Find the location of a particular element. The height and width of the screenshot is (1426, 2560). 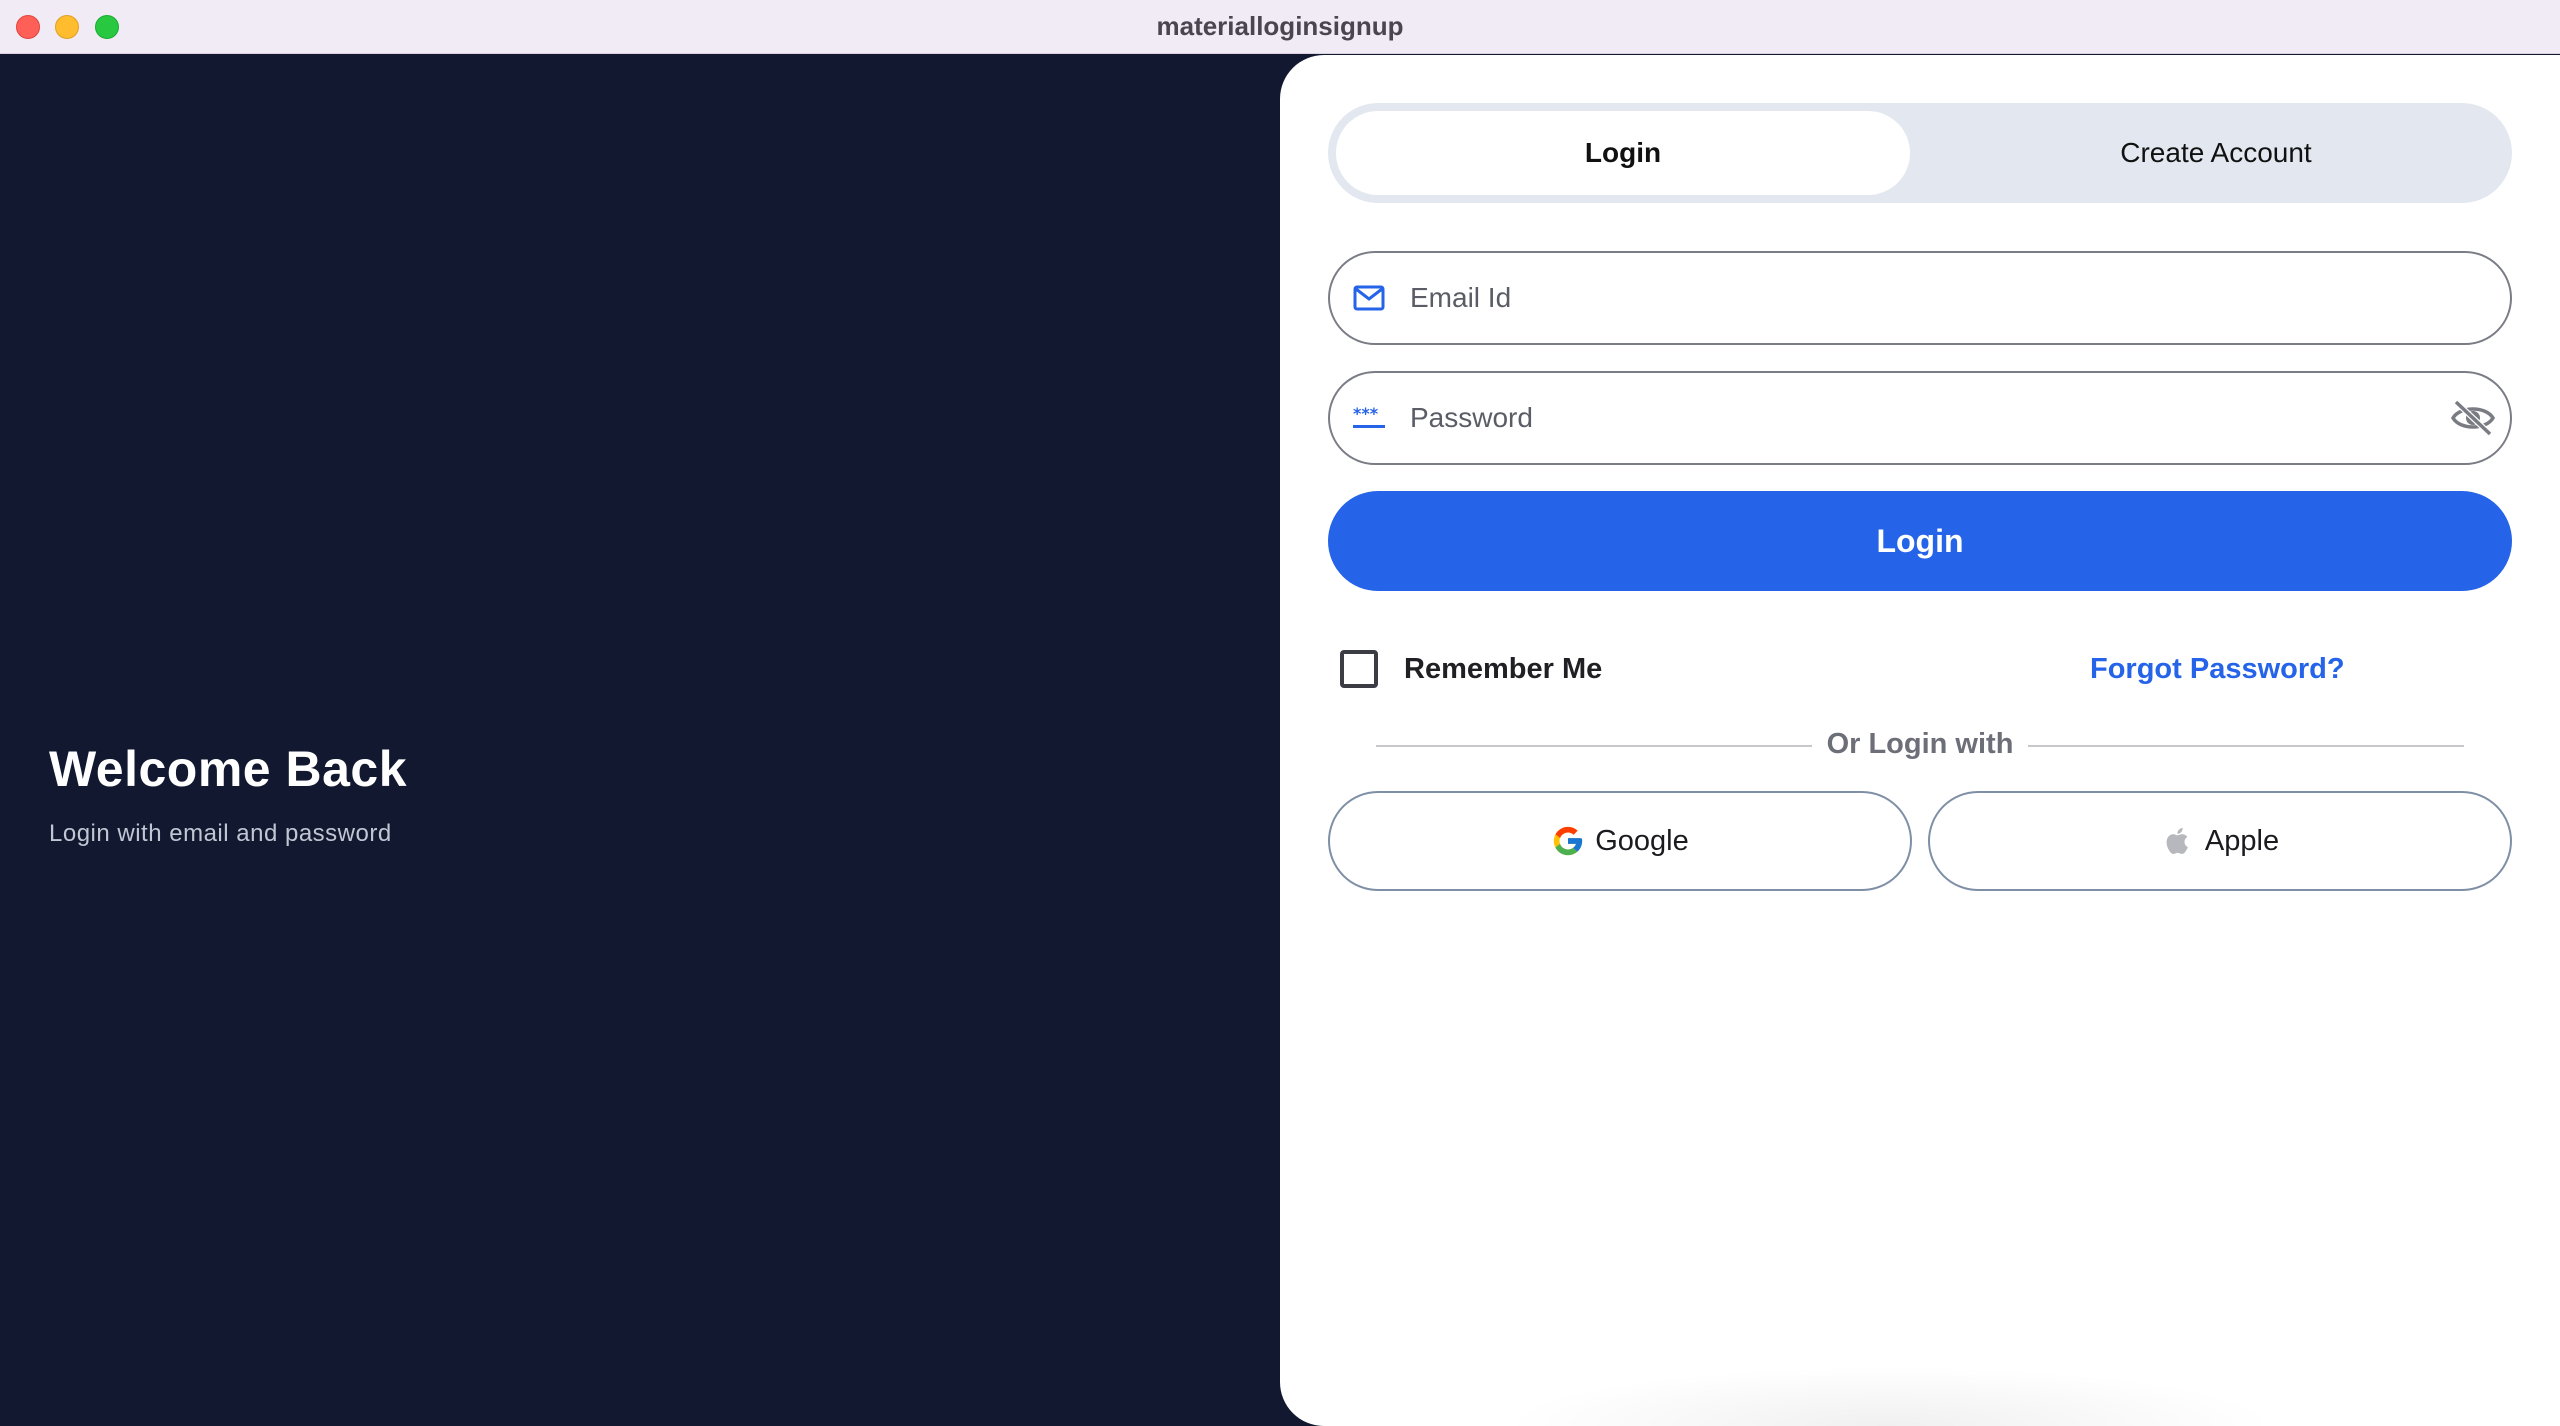

apple-icon is located at coordinates (2177, 840).